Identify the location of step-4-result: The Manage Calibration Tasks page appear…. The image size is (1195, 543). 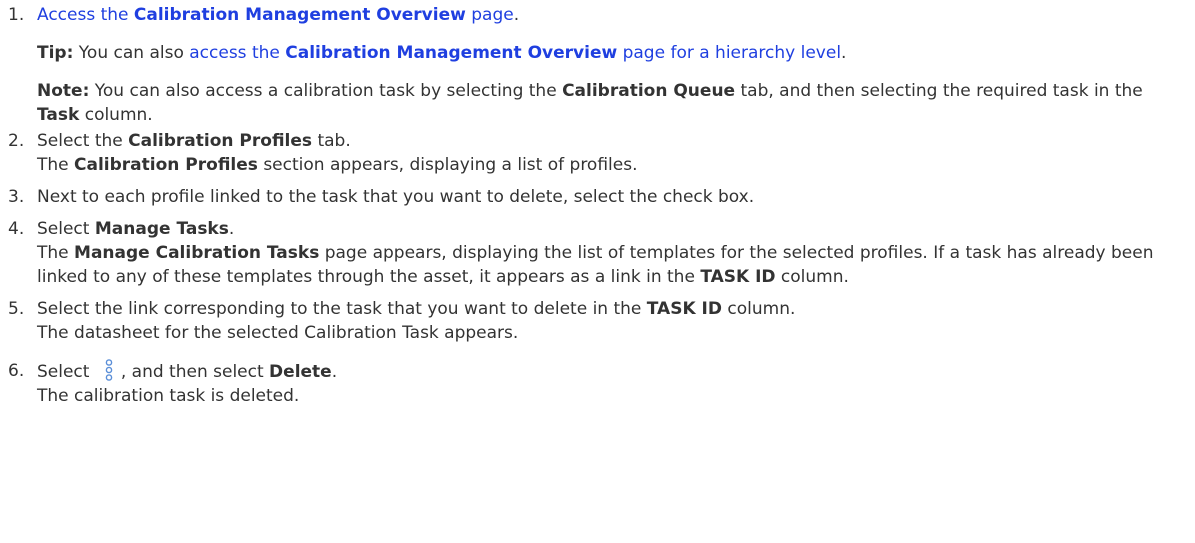
(595, 265).